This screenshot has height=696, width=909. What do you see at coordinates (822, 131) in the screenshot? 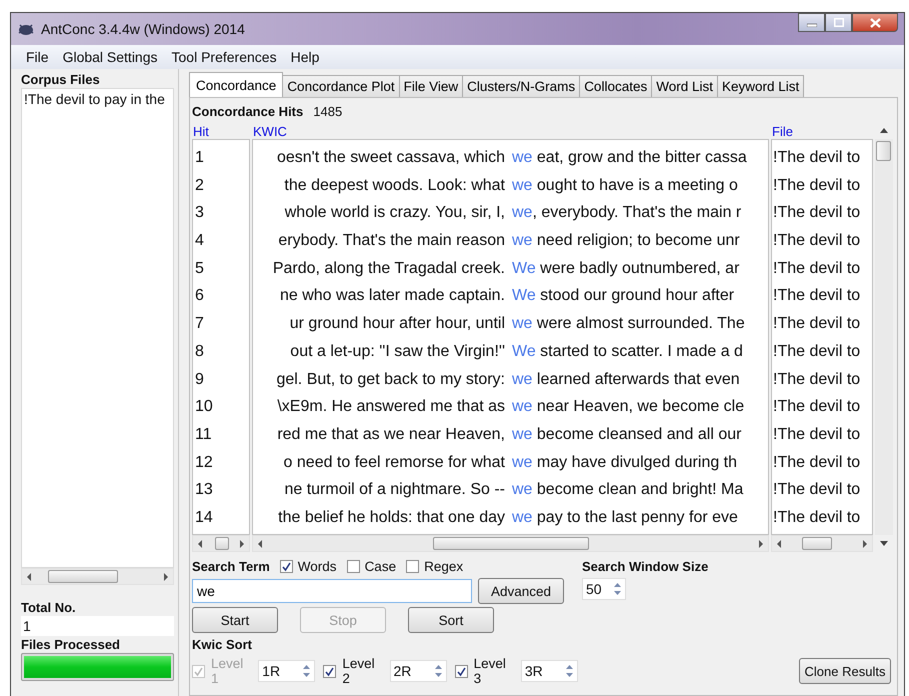
I see `column-header: File` at bounding box center [822, 131].